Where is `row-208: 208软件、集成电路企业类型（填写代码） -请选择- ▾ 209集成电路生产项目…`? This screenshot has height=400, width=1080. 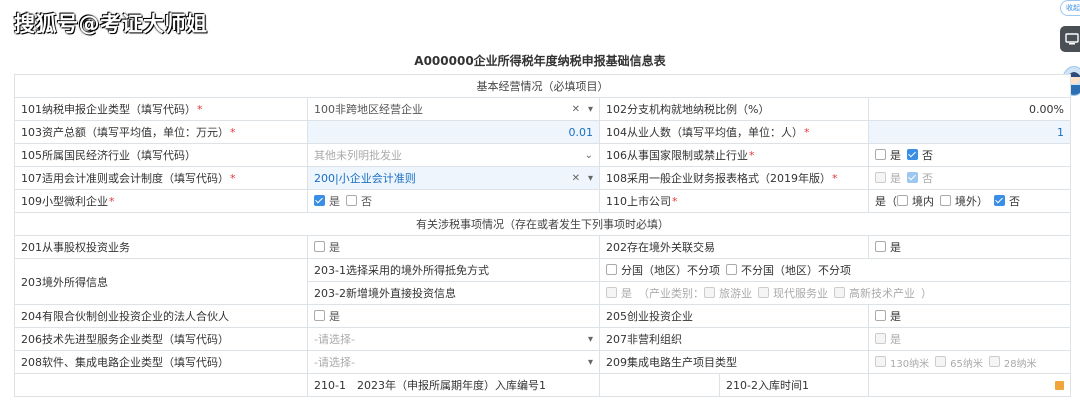
row-208: 208软件、集成电路企业类型（填写代码） -请选择- ▾ 209集成电路生产项目… is located at coordinates (543, 362).